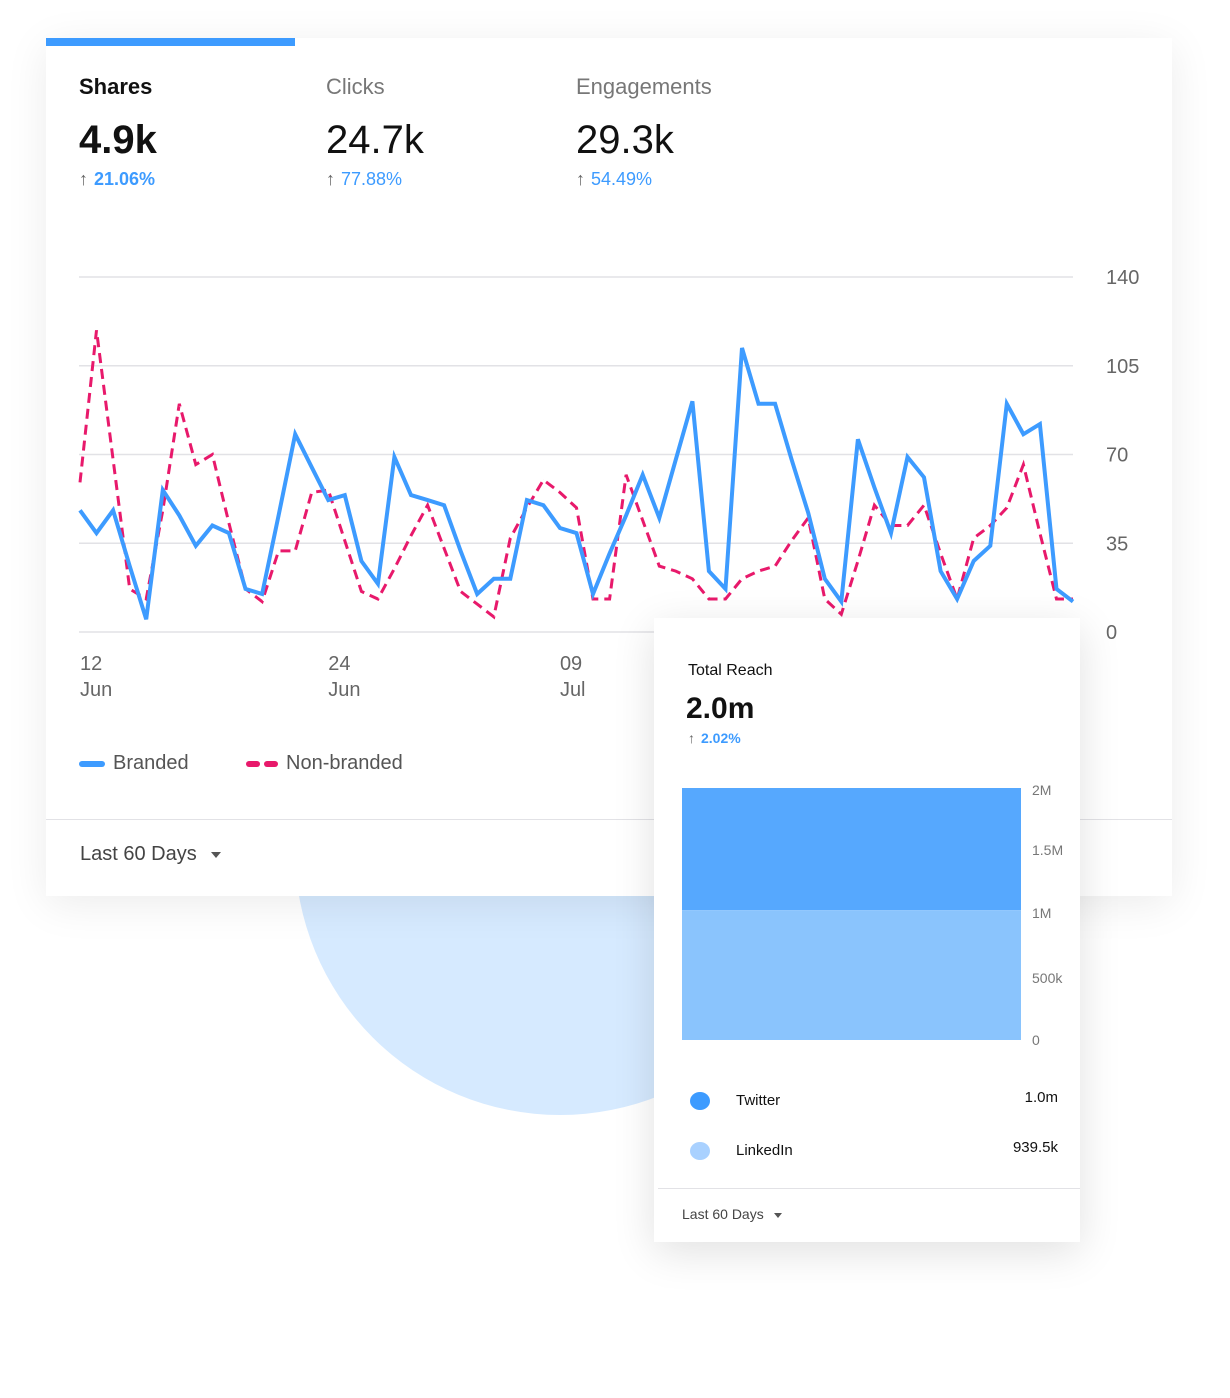  Describe the element at coordinates (851, 849) in the screenshot. I see `twitter-area` at that location.